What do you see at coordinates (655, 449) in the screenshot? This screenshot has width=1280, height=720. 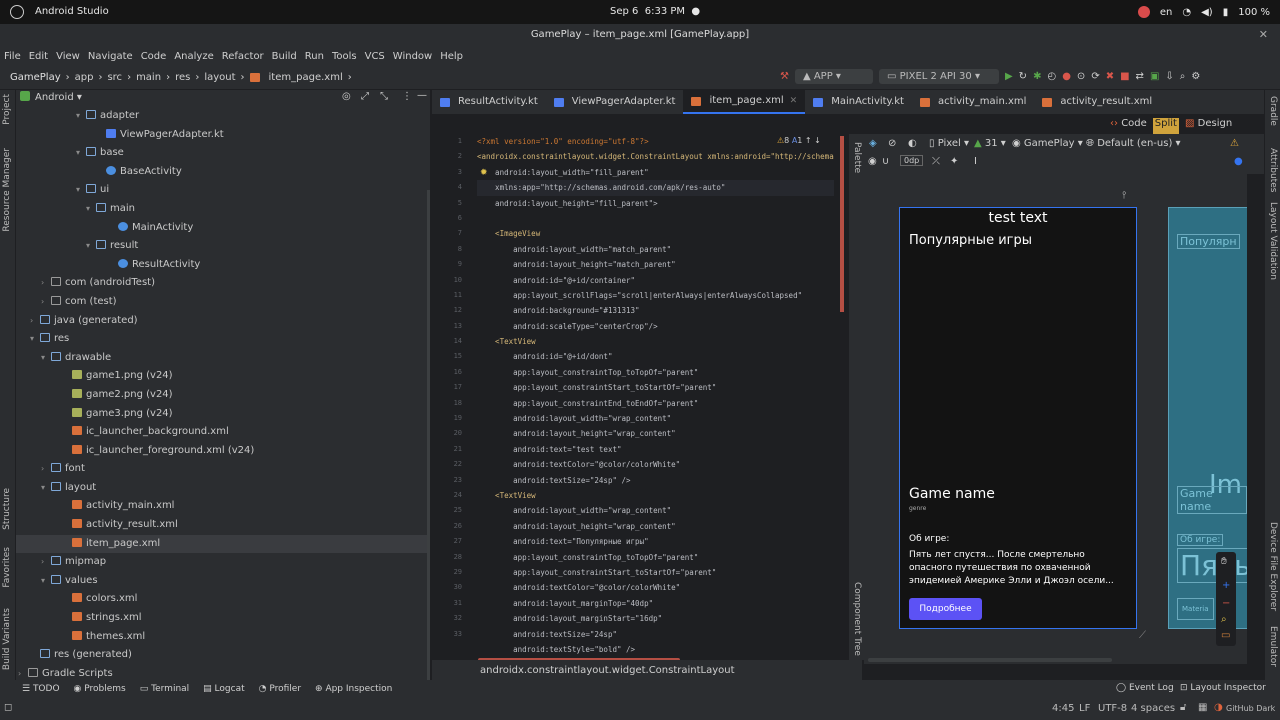 I see `code-line: android:text="test text"` at bounding box center [655, 449].